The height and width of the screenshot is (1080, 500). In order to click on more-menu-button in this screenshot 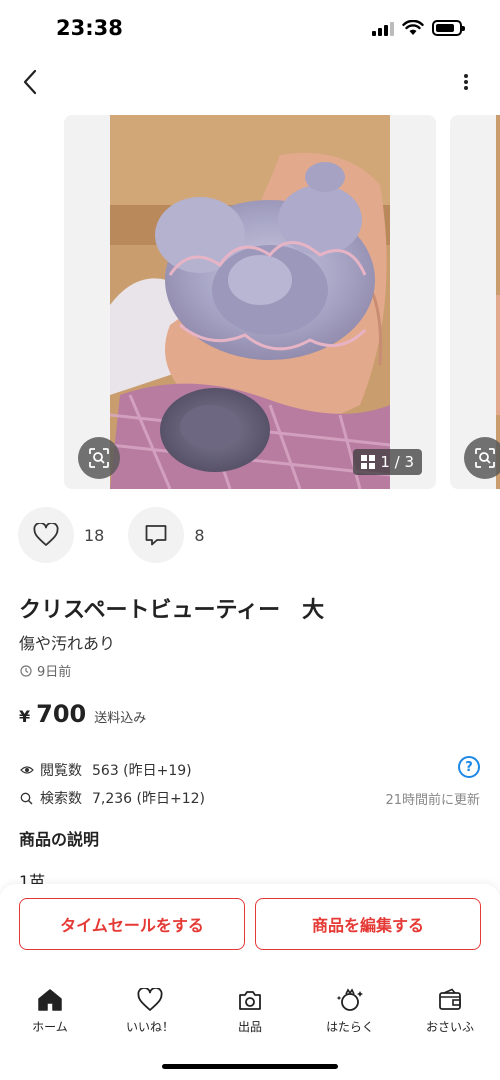, I will do `click(466, 82)`.